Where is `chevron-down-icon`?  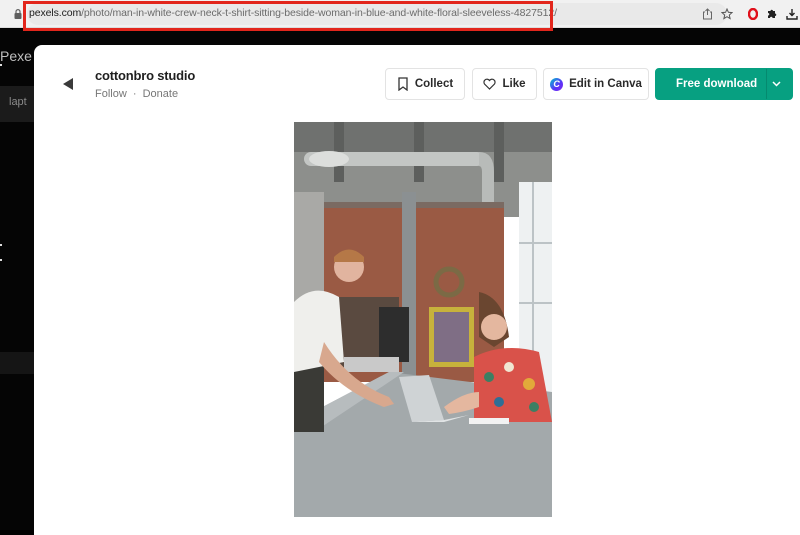
chevron-down-icon is located at coordinates (776, 84).